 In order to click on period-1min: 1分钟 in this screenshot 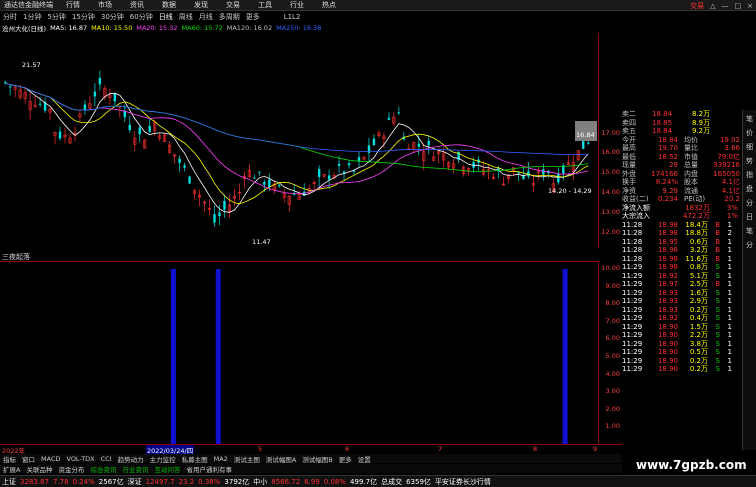, I will do `click(32, 17)`.